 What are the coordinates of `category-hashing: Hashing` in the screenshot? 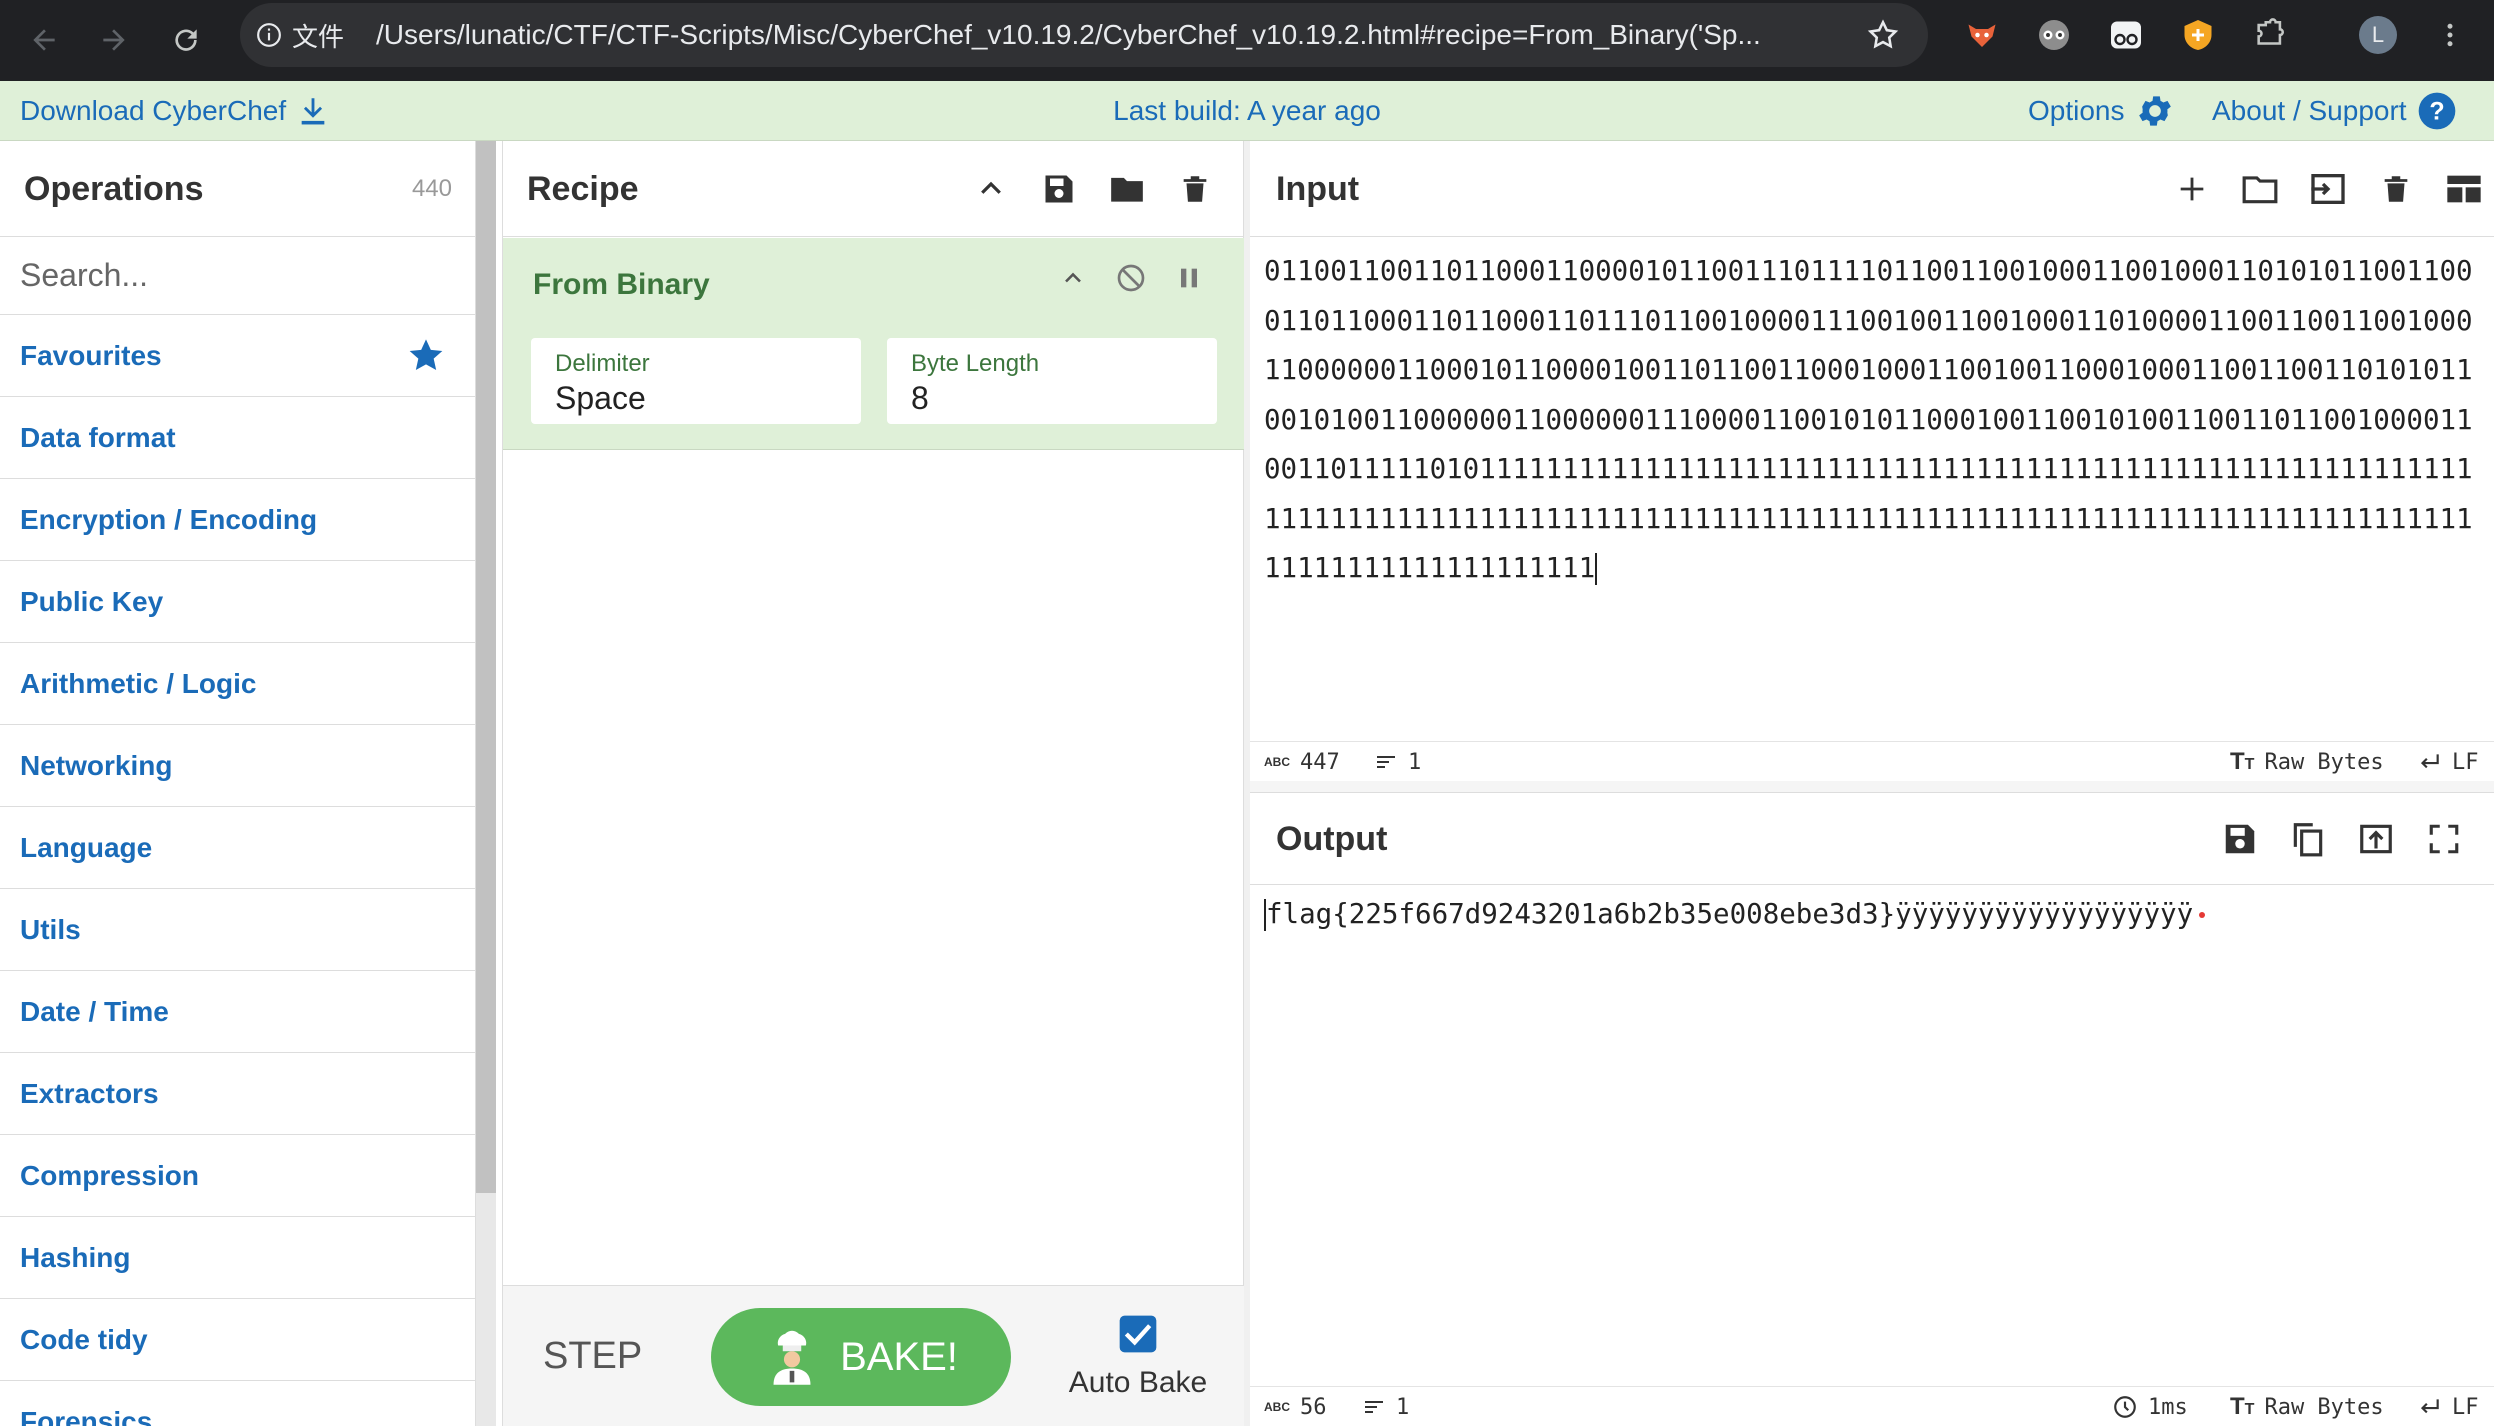 It's located at (237, 1258).